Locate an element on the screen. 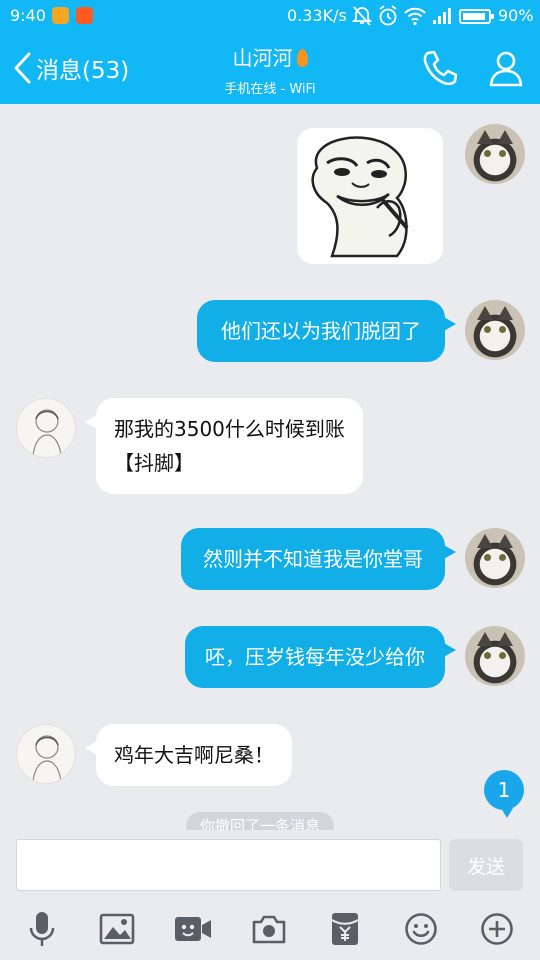  camera-icon is located at coordinates (269, 929).